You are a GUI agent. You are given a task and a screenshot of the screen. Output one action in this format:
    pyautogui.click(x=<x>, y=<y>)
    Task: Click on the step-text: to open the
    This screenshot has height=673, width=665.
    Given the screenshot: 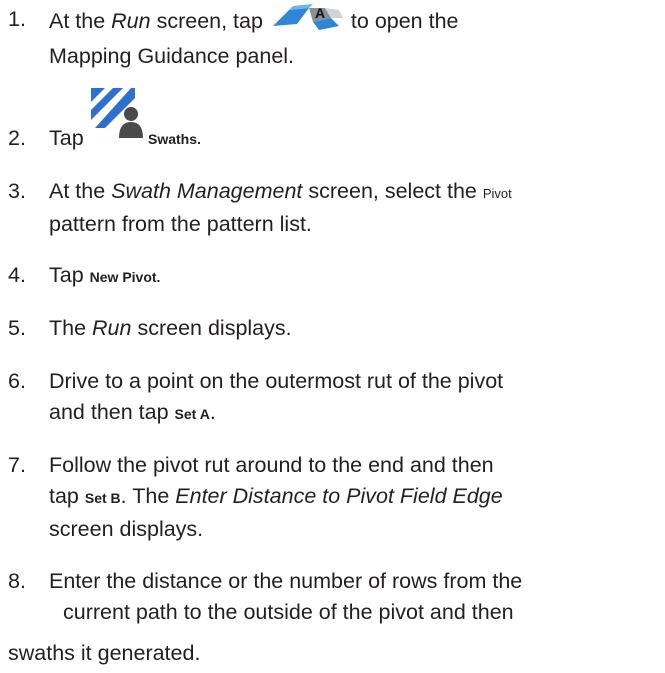 What is the action you would take?
    pyautogui.click(x=401, y=21)
    